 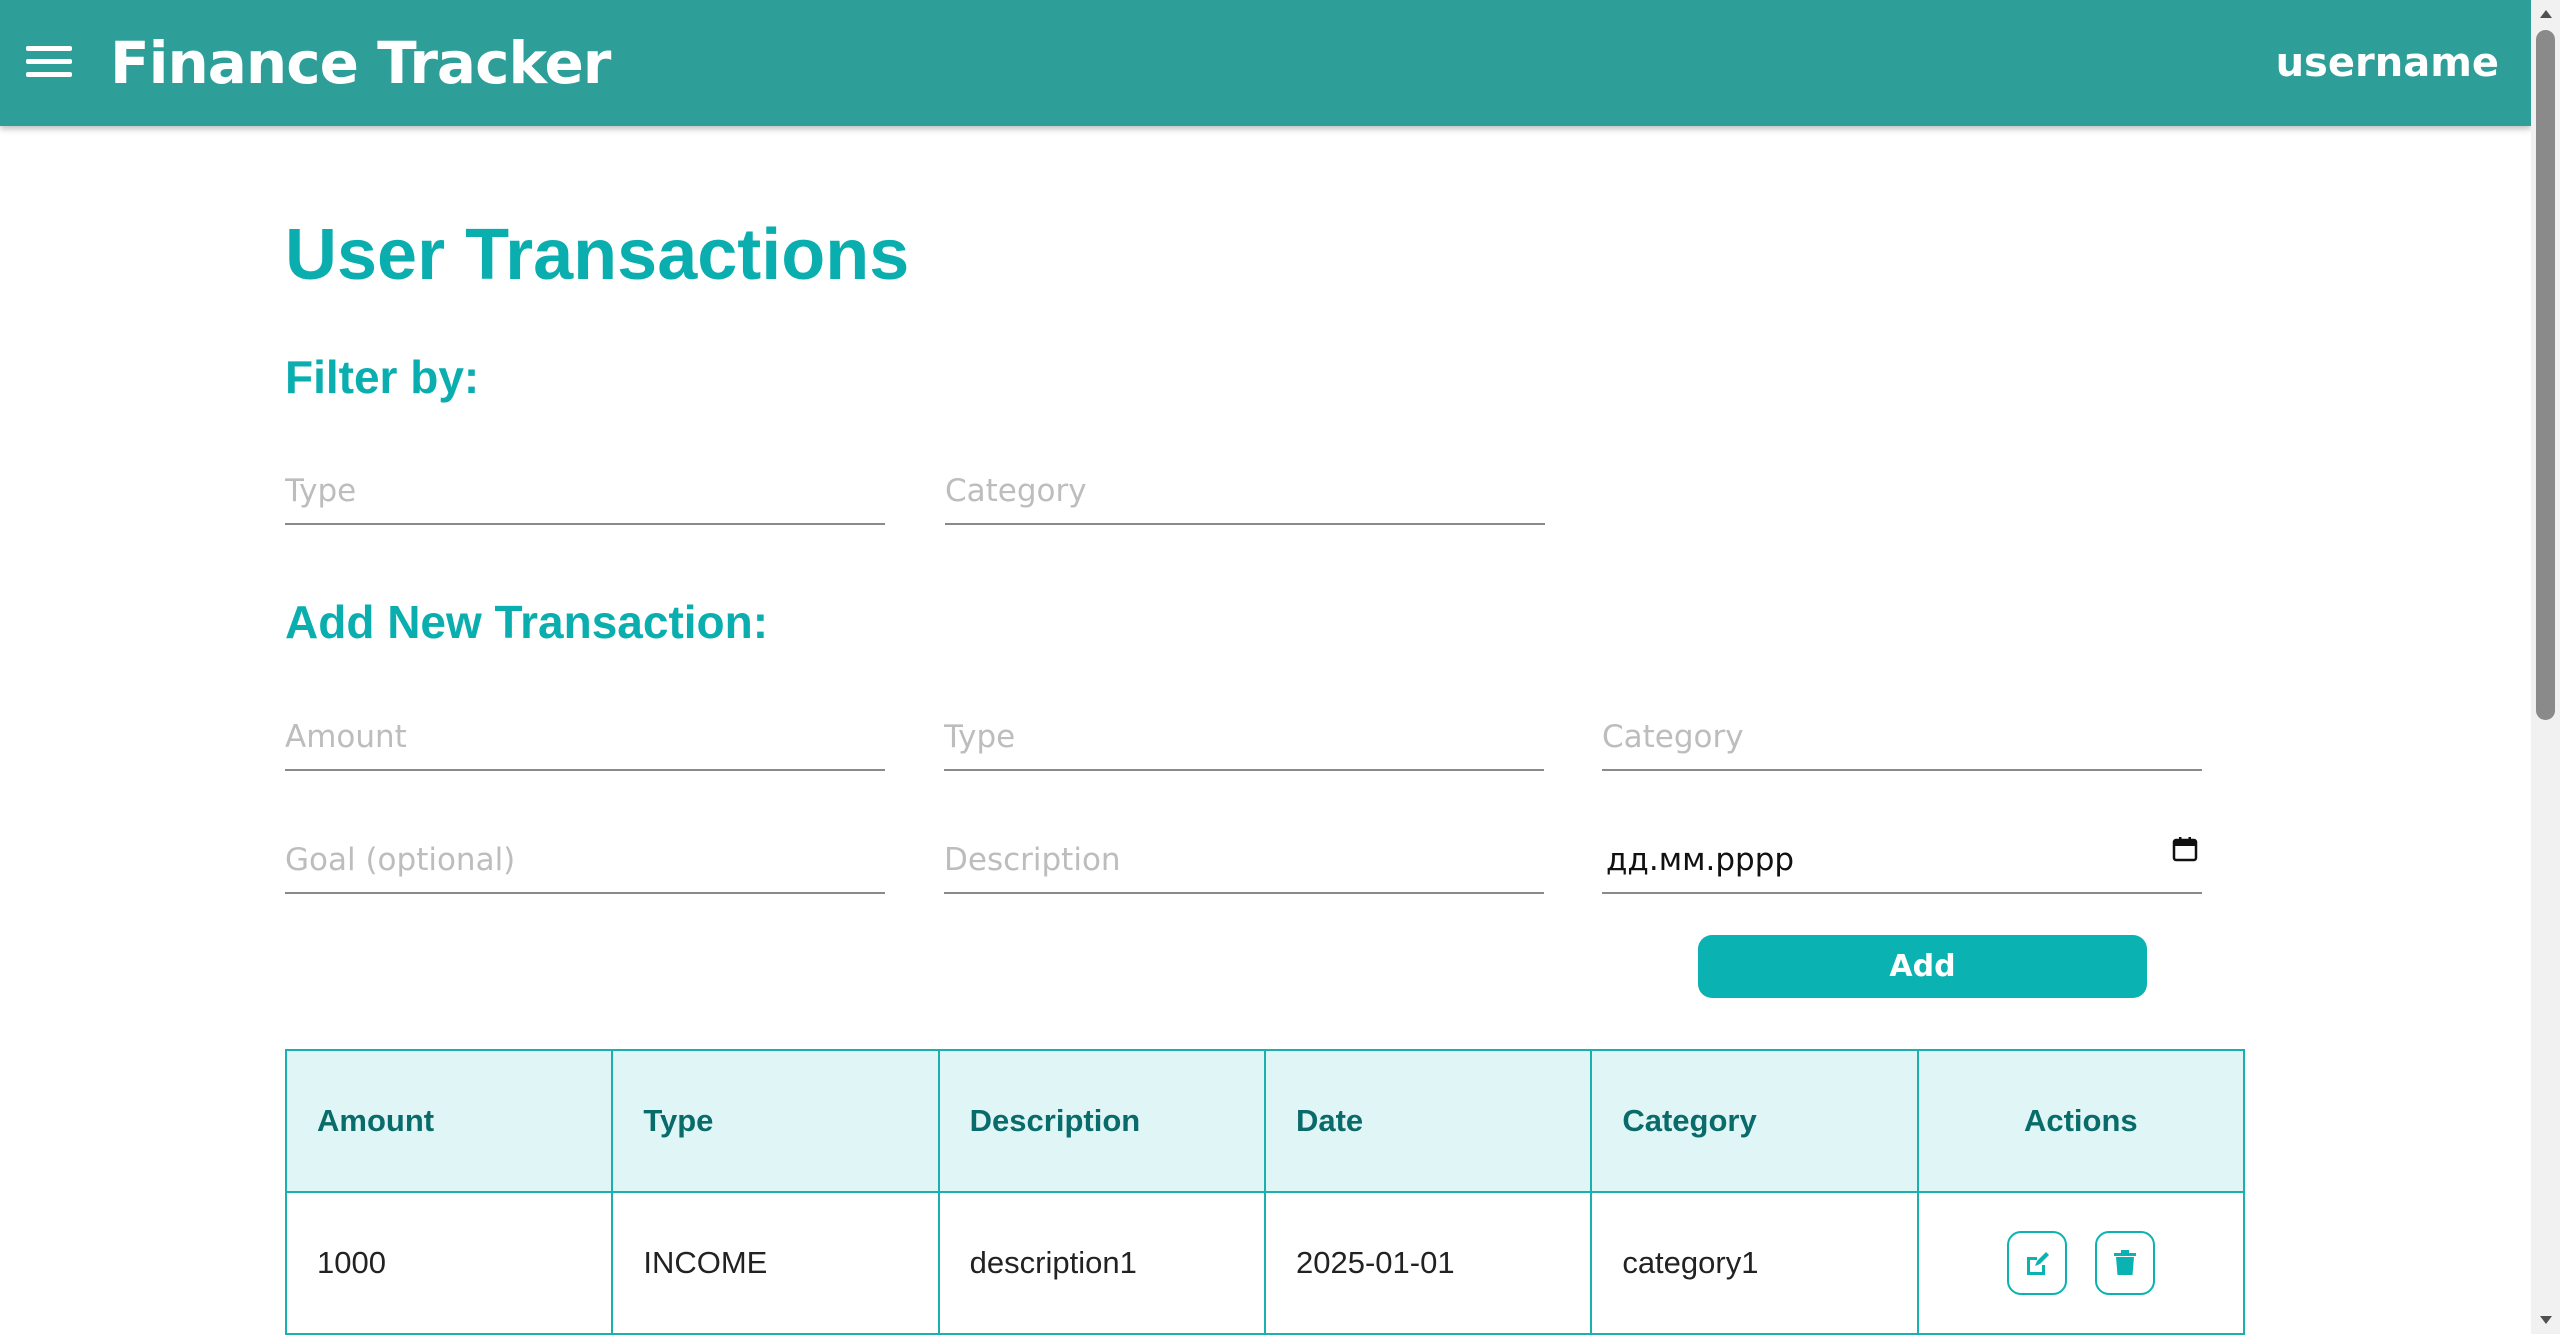 I want to click on column-header-type: Type, so click(x=775, y=1121).